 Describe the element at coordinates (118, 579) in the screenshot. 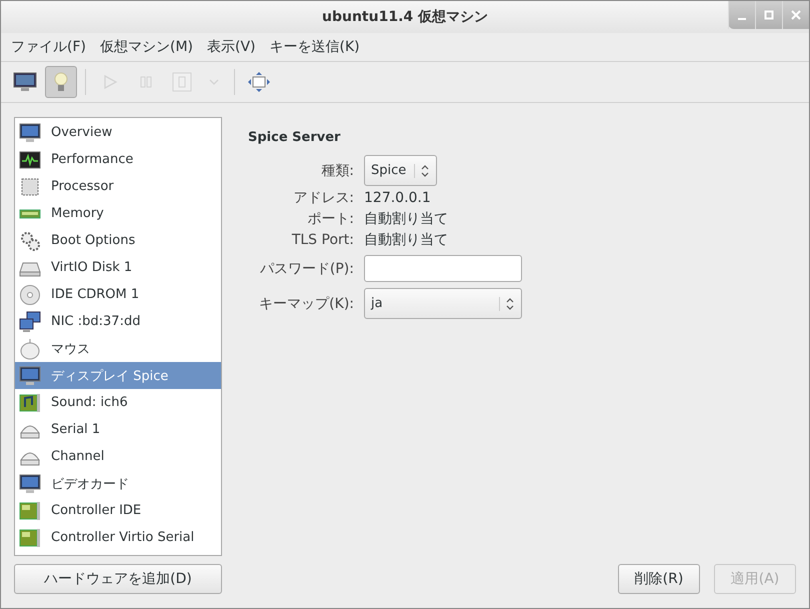

I see `add-hardware-button: ハードウェアを追加(D)` at that location.